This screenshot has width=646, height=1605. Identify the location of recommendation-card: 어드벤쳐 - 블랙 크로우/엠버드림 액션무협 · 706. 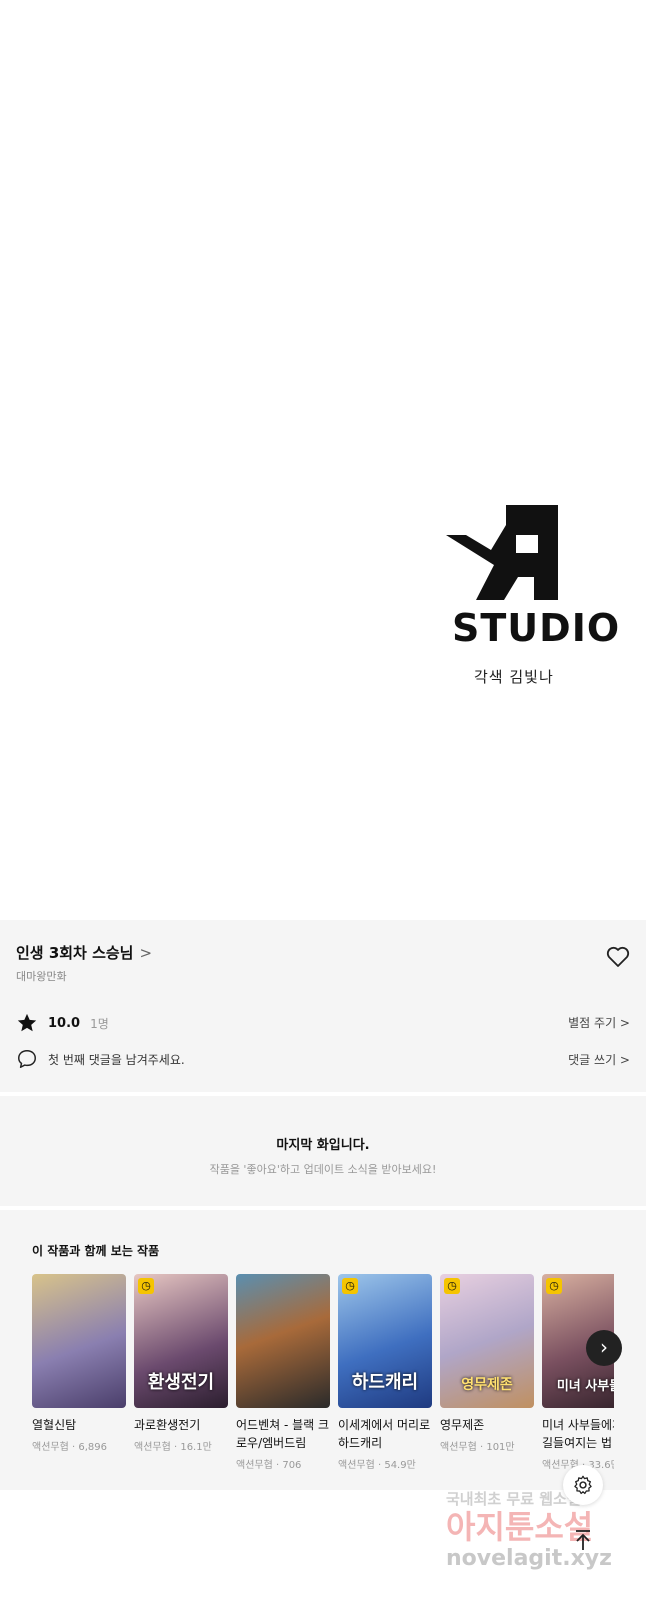
(283, 1379).